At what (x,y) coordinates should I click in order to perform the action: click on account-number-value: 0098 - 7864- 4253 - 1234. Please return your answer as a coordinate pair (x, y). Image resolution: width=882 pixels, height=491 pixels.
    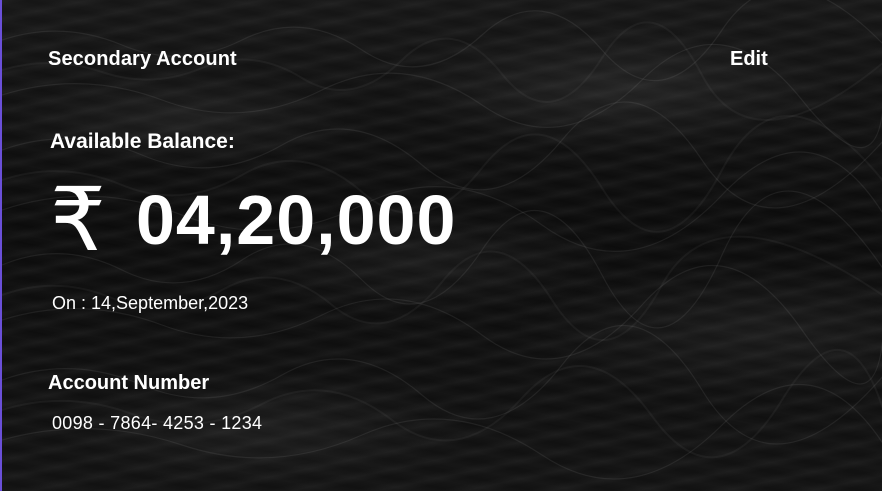
    Looking at the image, I should click on (157, 423).